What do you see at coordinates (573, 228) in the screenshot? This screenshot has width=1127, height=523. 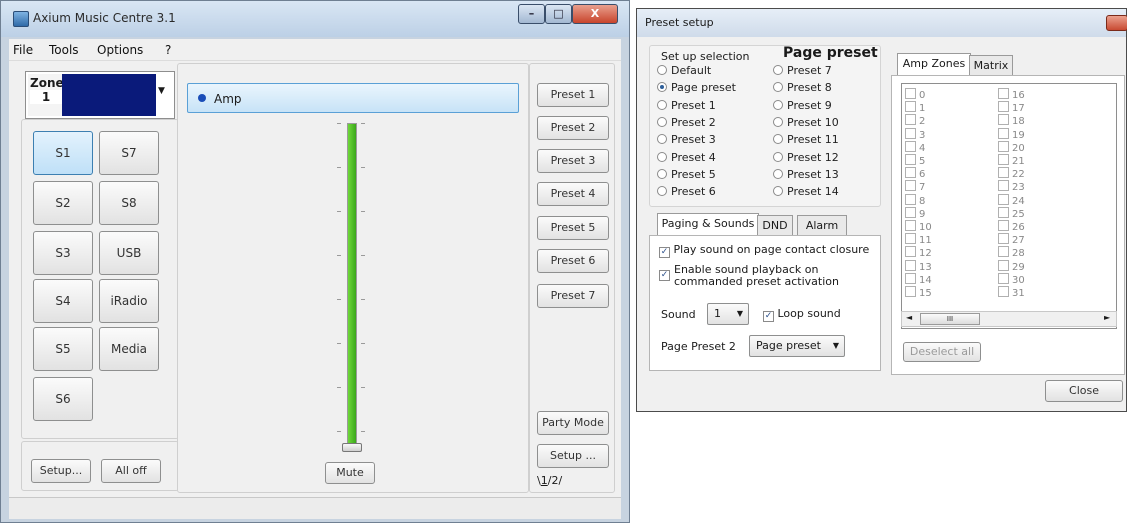 I see `preset-5-button: Preset 5` at bounding box center [573, 228].